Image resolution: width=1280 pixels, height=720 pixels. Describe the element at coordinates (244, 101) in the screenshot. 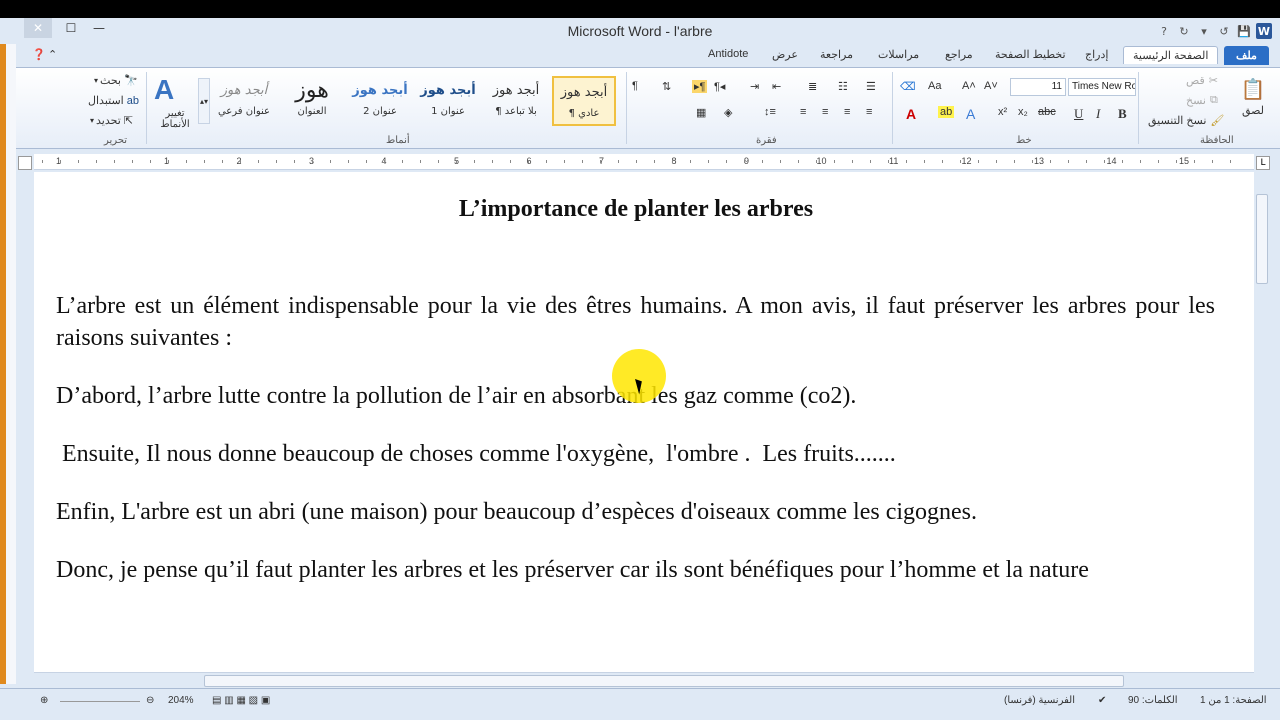

I see `style-subtitle: أبجد هوز عنوان فرعي` at that location.